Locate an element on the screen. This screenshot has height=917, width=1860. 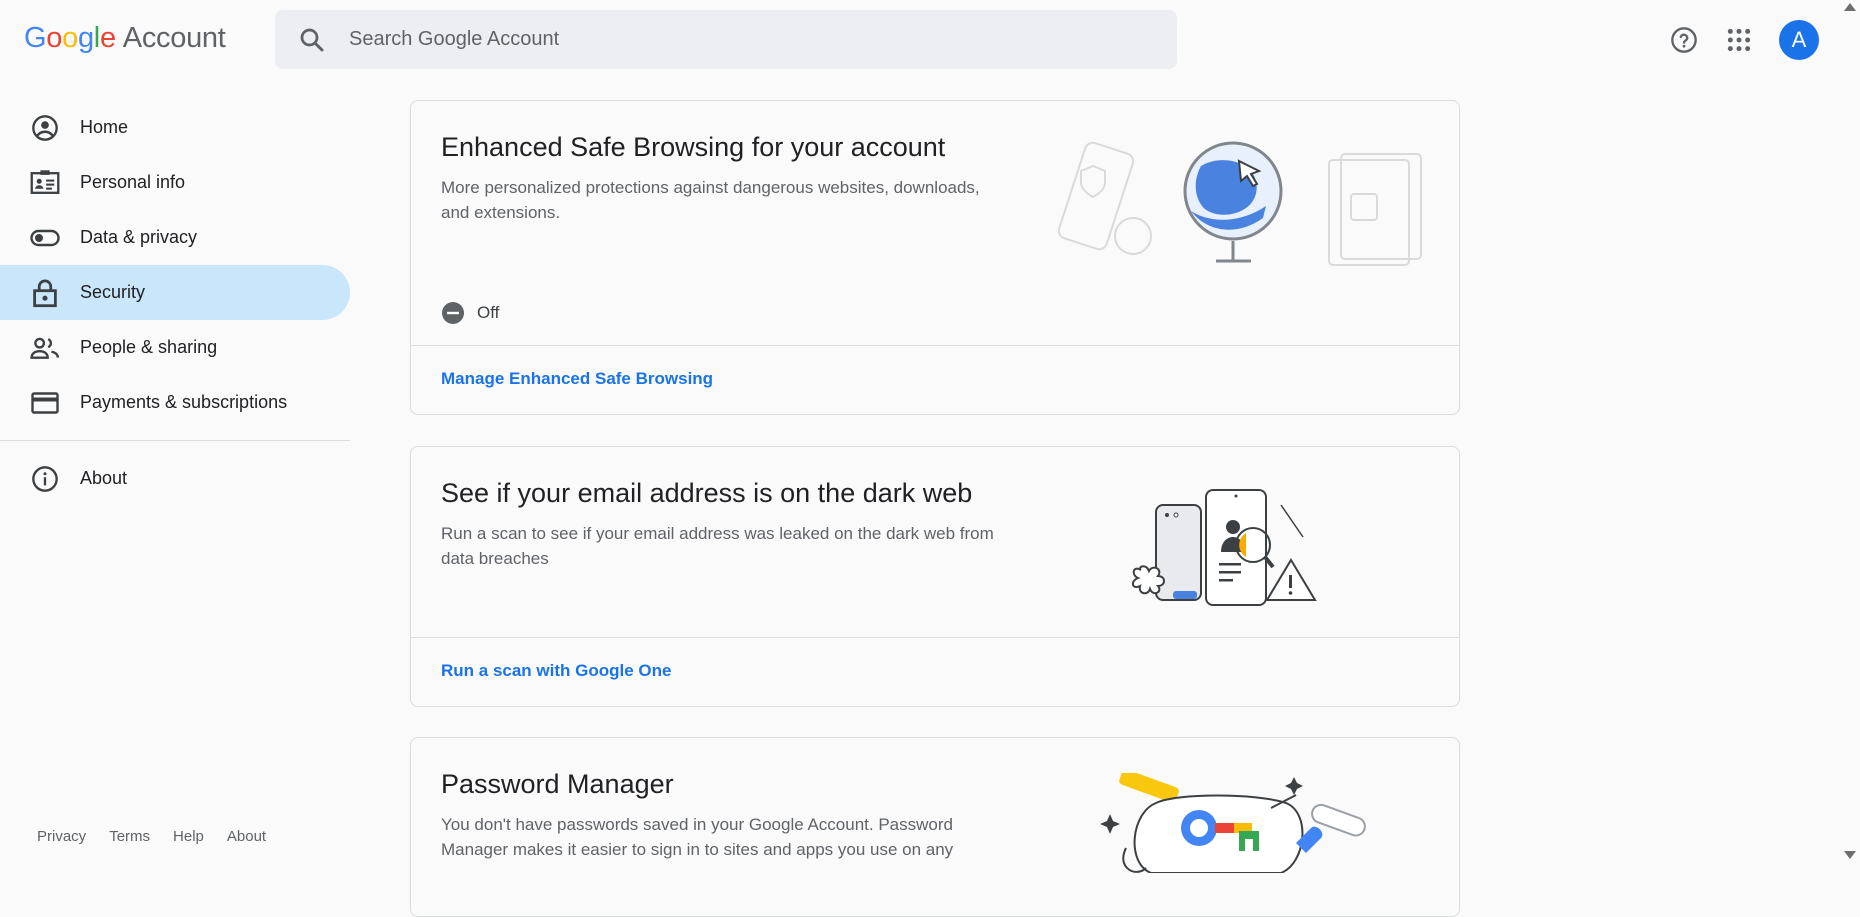
sidebar-item-label: Data & privacy is located at coordinates (139, 237).